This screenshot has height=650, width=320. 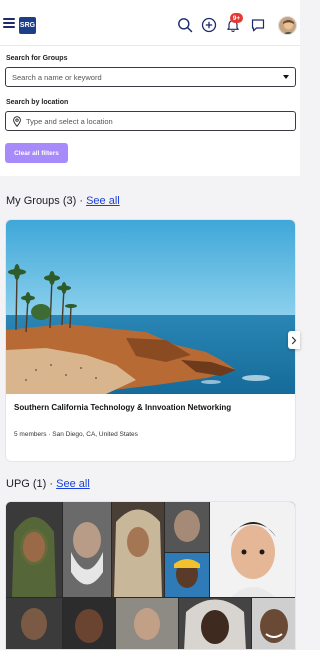 I want to click on my-groups-see-all-link: See all, so click(x=103, y=201).